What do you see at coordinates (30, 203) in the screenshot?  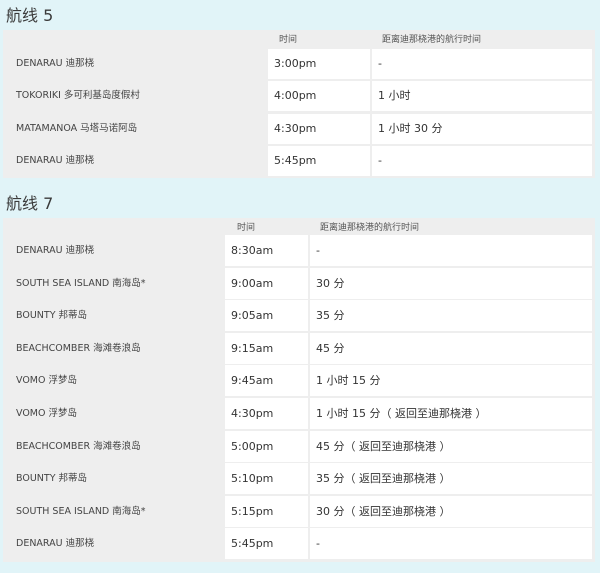 I see `route-7-title: 航线 7` at bounding box center [30, 203].